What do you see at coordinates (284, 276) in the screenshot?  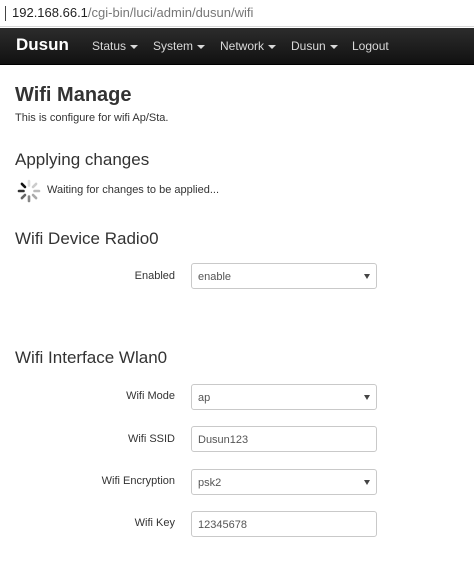 I see `enabled-select: enable` at bounding box center [284, 276].